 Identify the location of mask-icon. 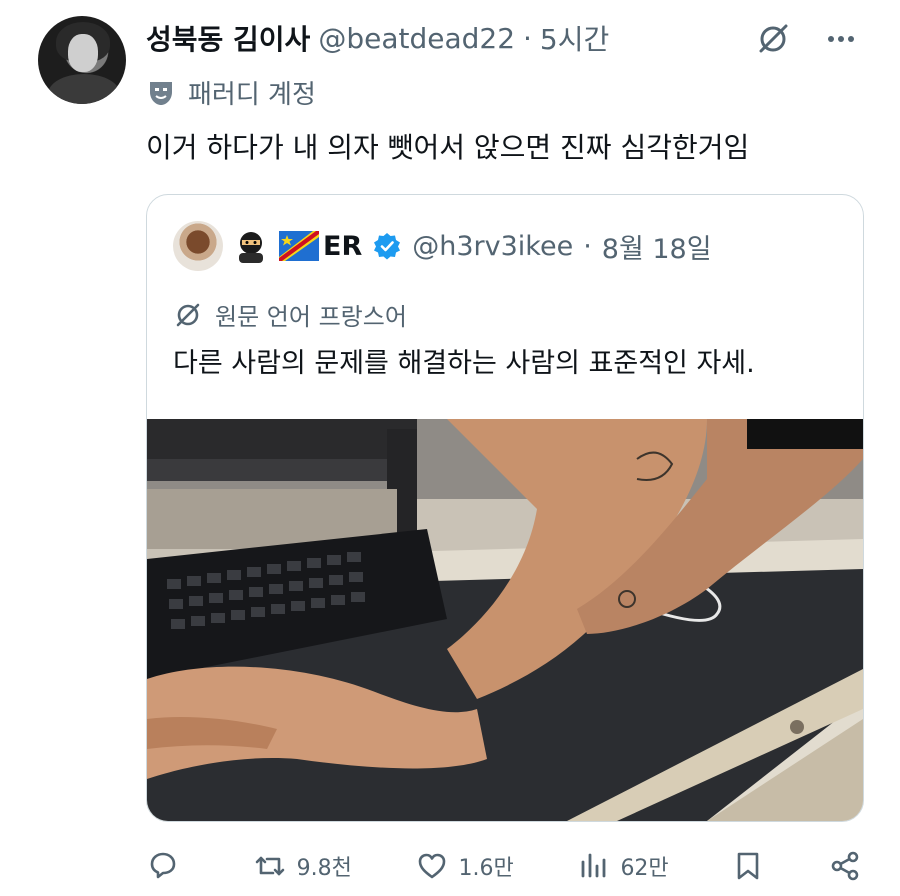
(161, 93).